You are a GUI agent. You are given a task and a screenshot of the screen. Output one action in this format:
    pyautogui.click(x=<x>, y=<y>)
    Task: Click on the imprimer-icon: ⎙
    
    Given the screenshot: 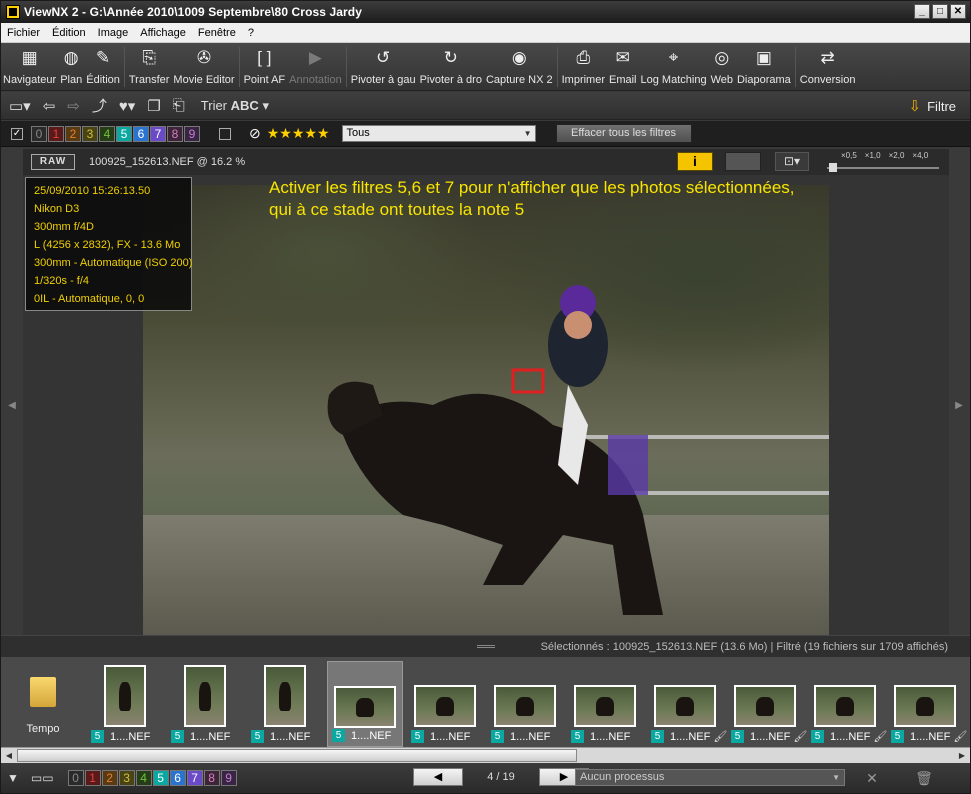 What is the action you would take?
    pyautogui.click(x=583, y=57)
    